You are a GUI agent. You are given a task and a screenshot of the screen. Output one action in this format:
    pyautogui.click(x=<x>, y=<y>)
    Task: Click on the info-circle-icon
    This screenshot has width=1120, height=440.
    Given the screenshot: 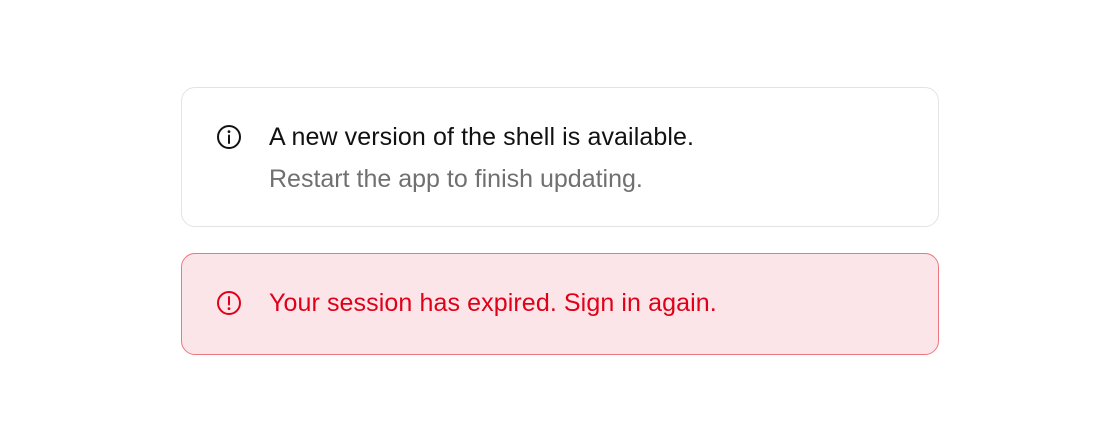 What is the action you would take?
    pyautogui.click(x=229, y=137)
    